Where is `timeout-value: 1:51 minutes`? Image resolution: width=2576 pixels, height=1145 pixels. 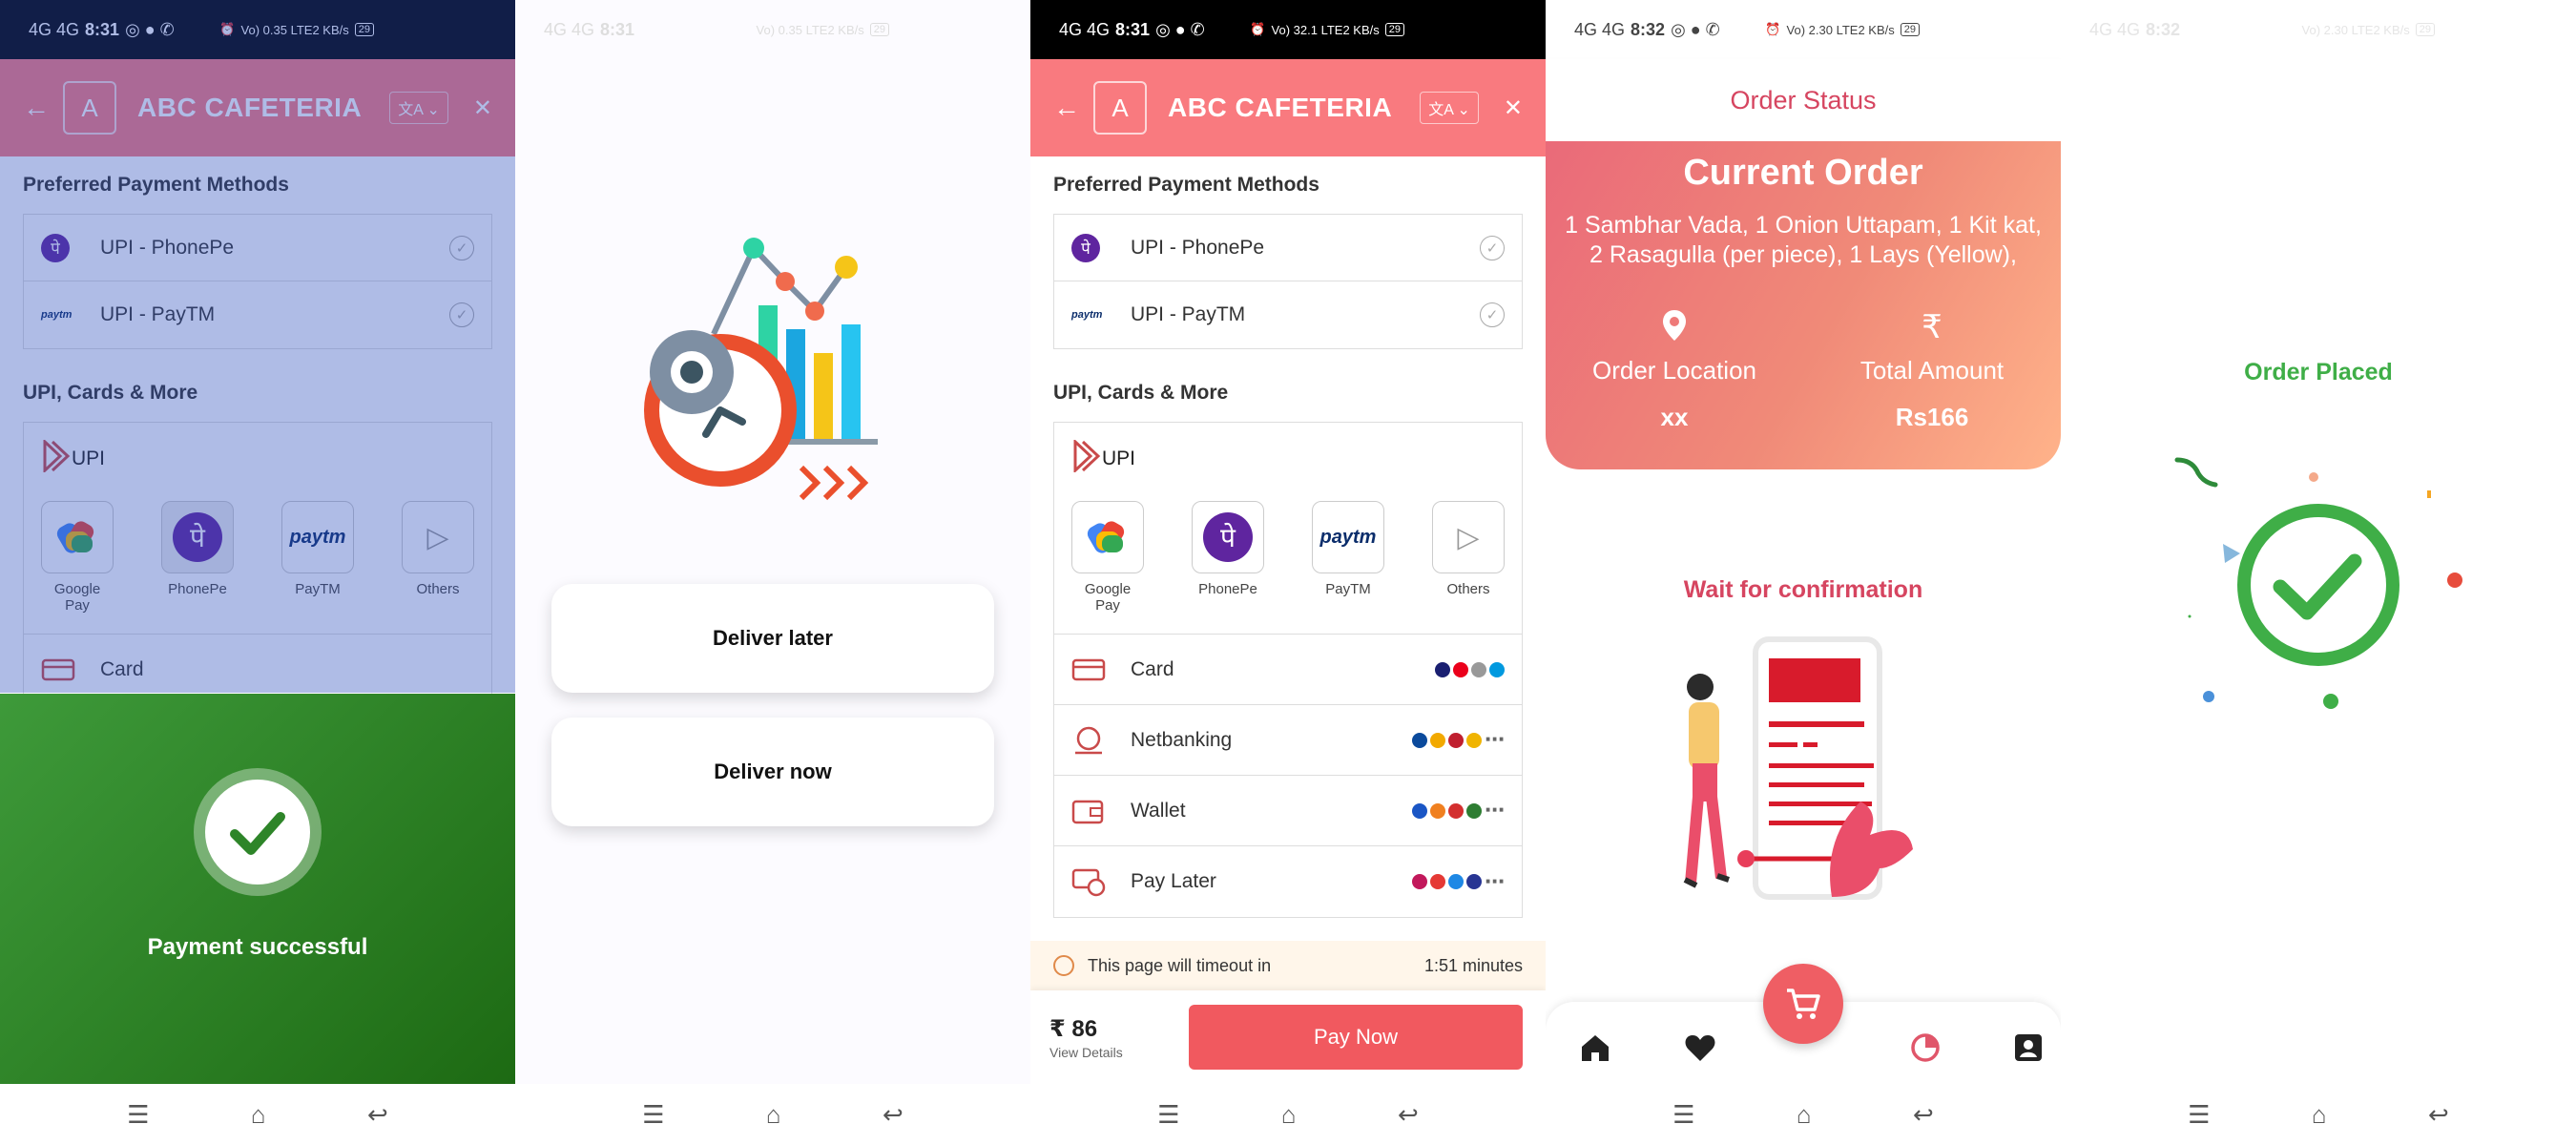 timeout-value: 1:51 minutes is located at coordinates (1473, 965).